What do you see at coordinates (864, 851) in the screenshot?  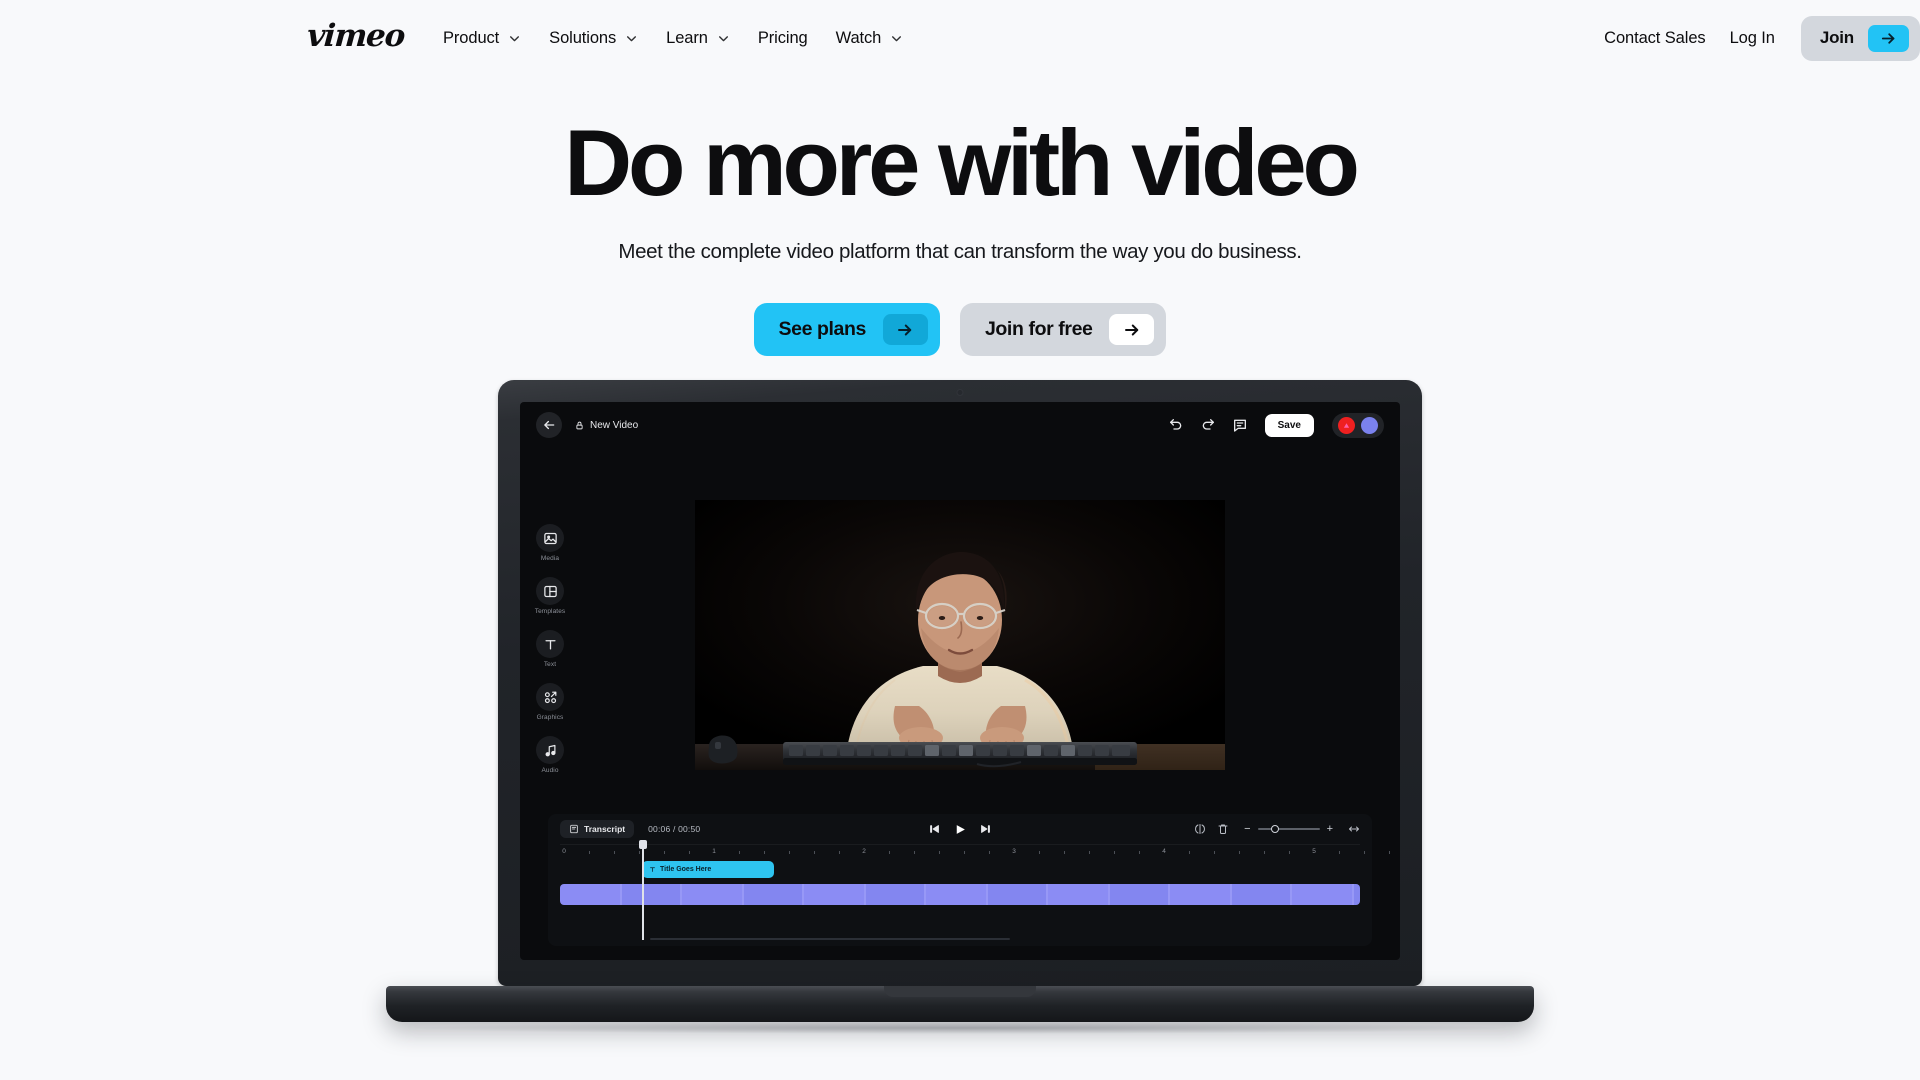 I see `ruler-label: 2` at bounding box center [864, 851].